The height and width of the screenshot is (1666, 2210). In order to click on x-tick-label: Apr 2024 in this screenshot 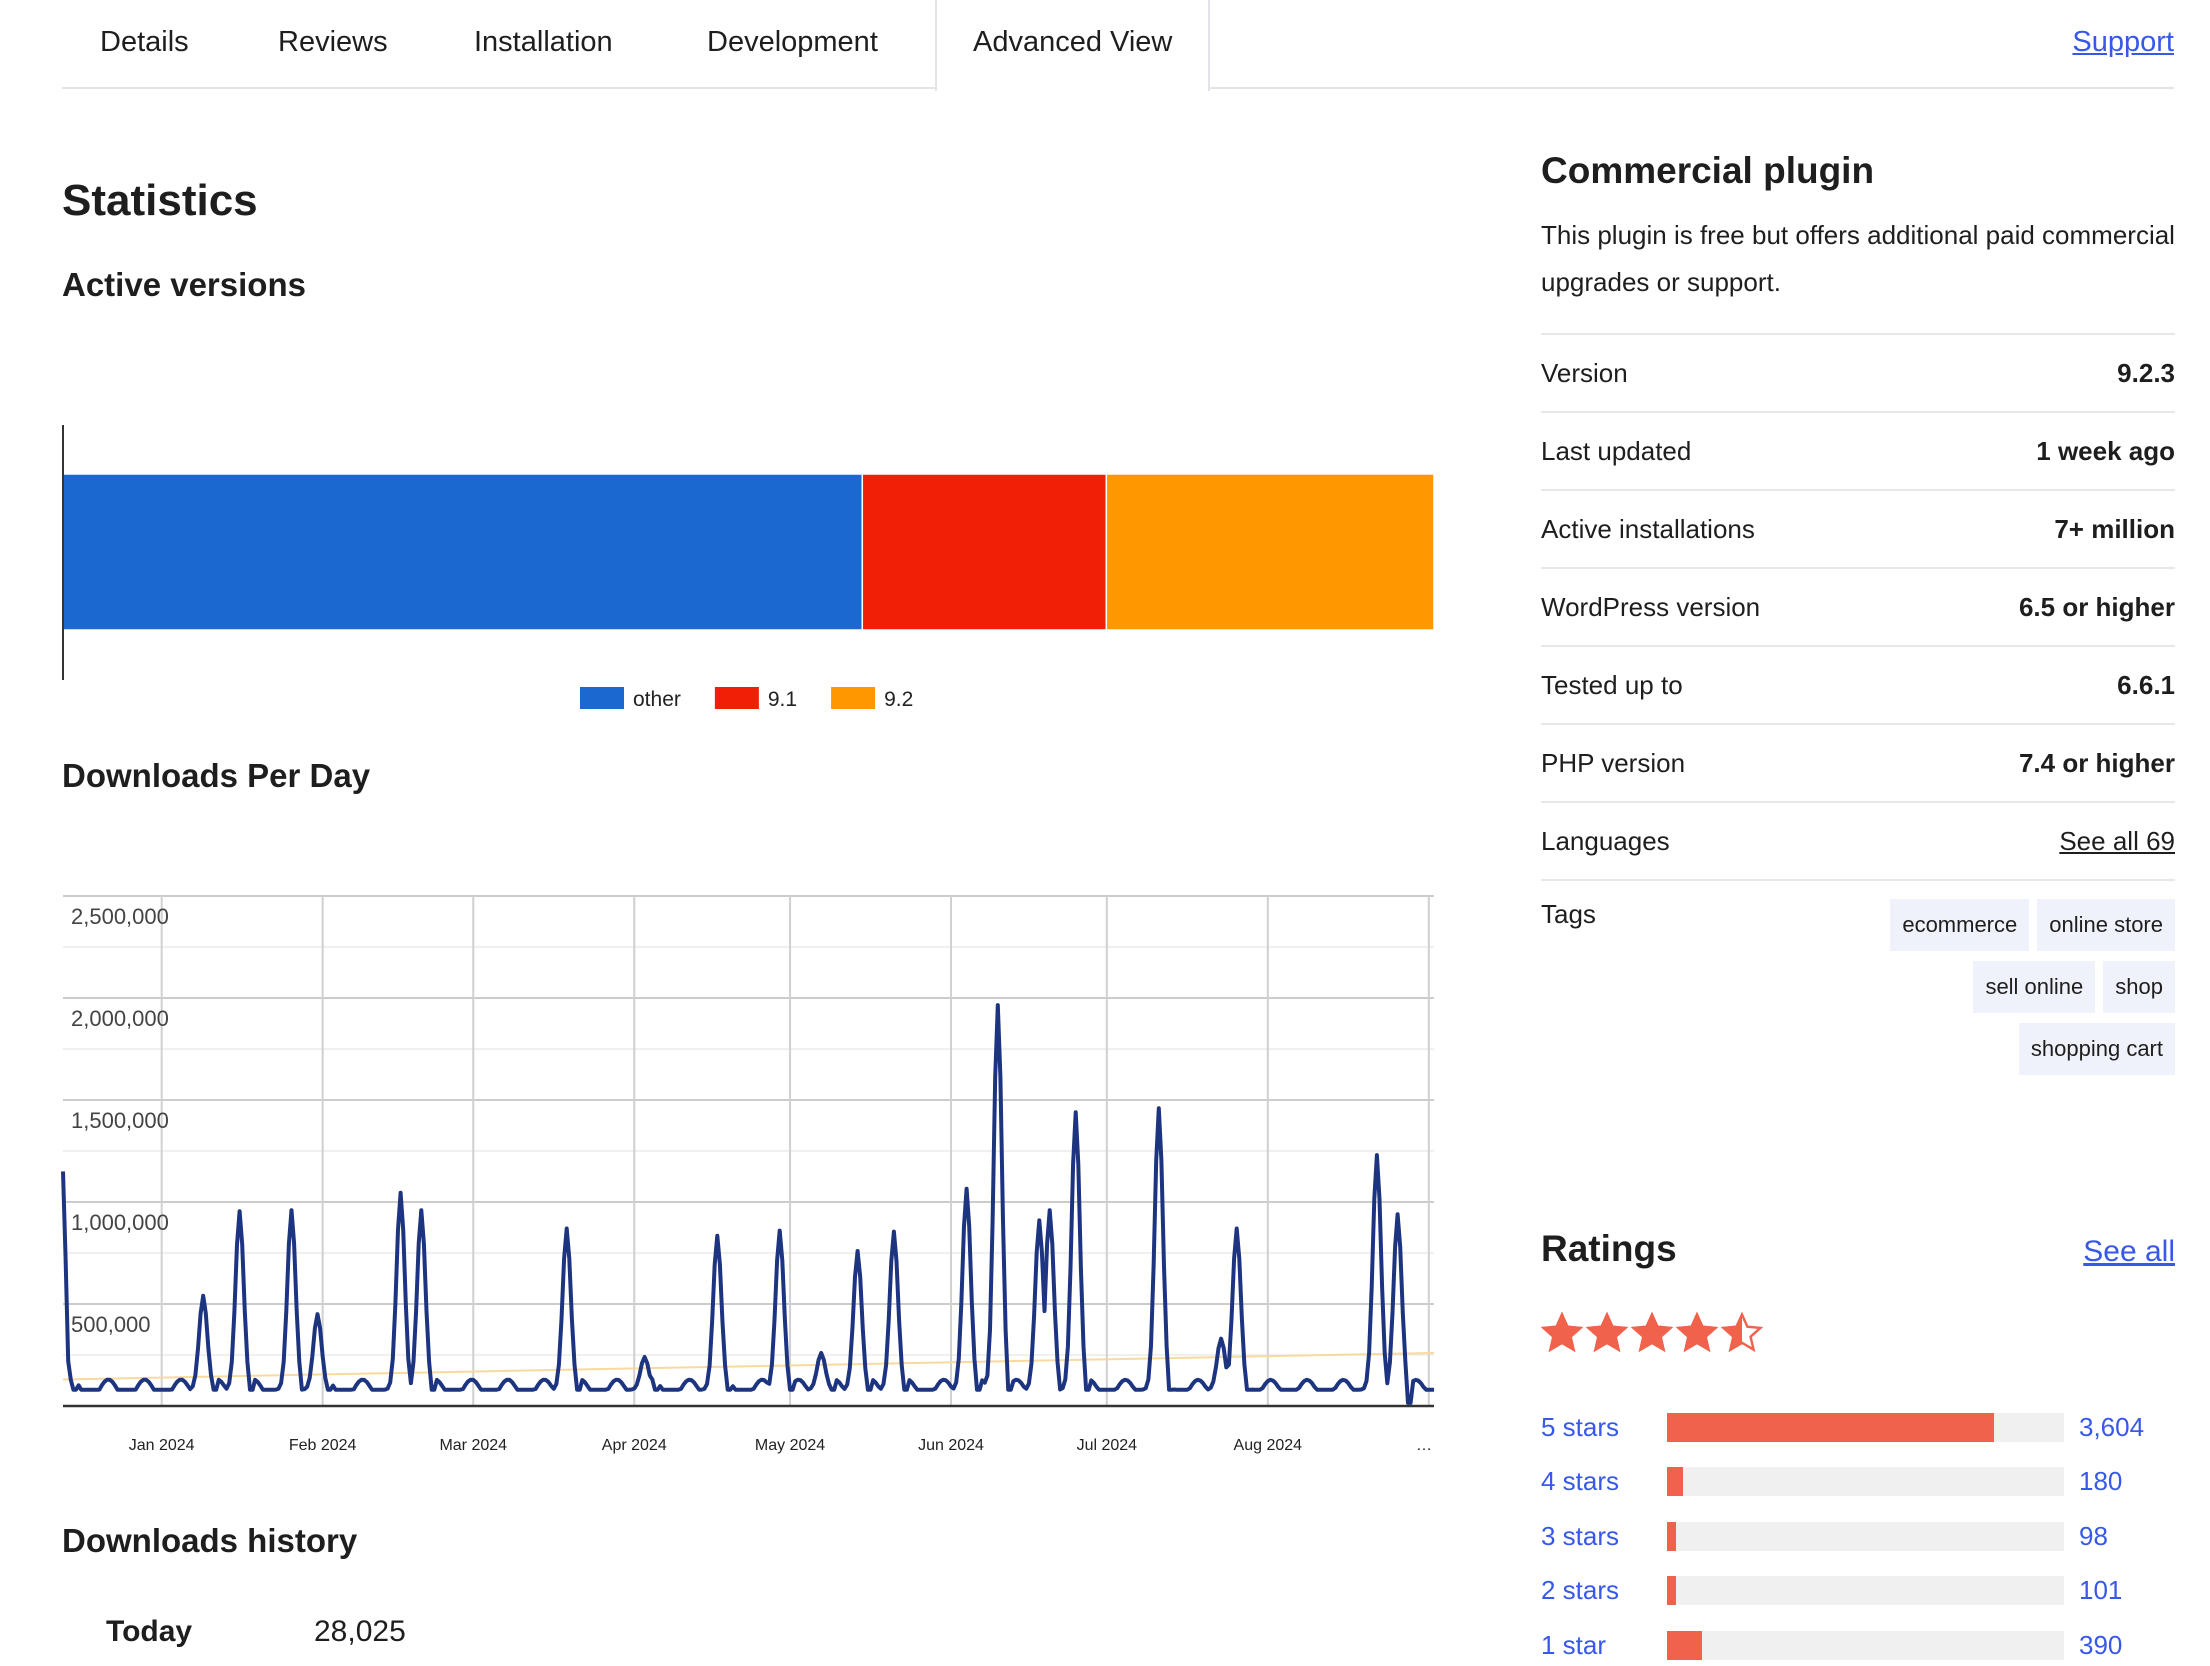, I will do `click(634, 1445)`.